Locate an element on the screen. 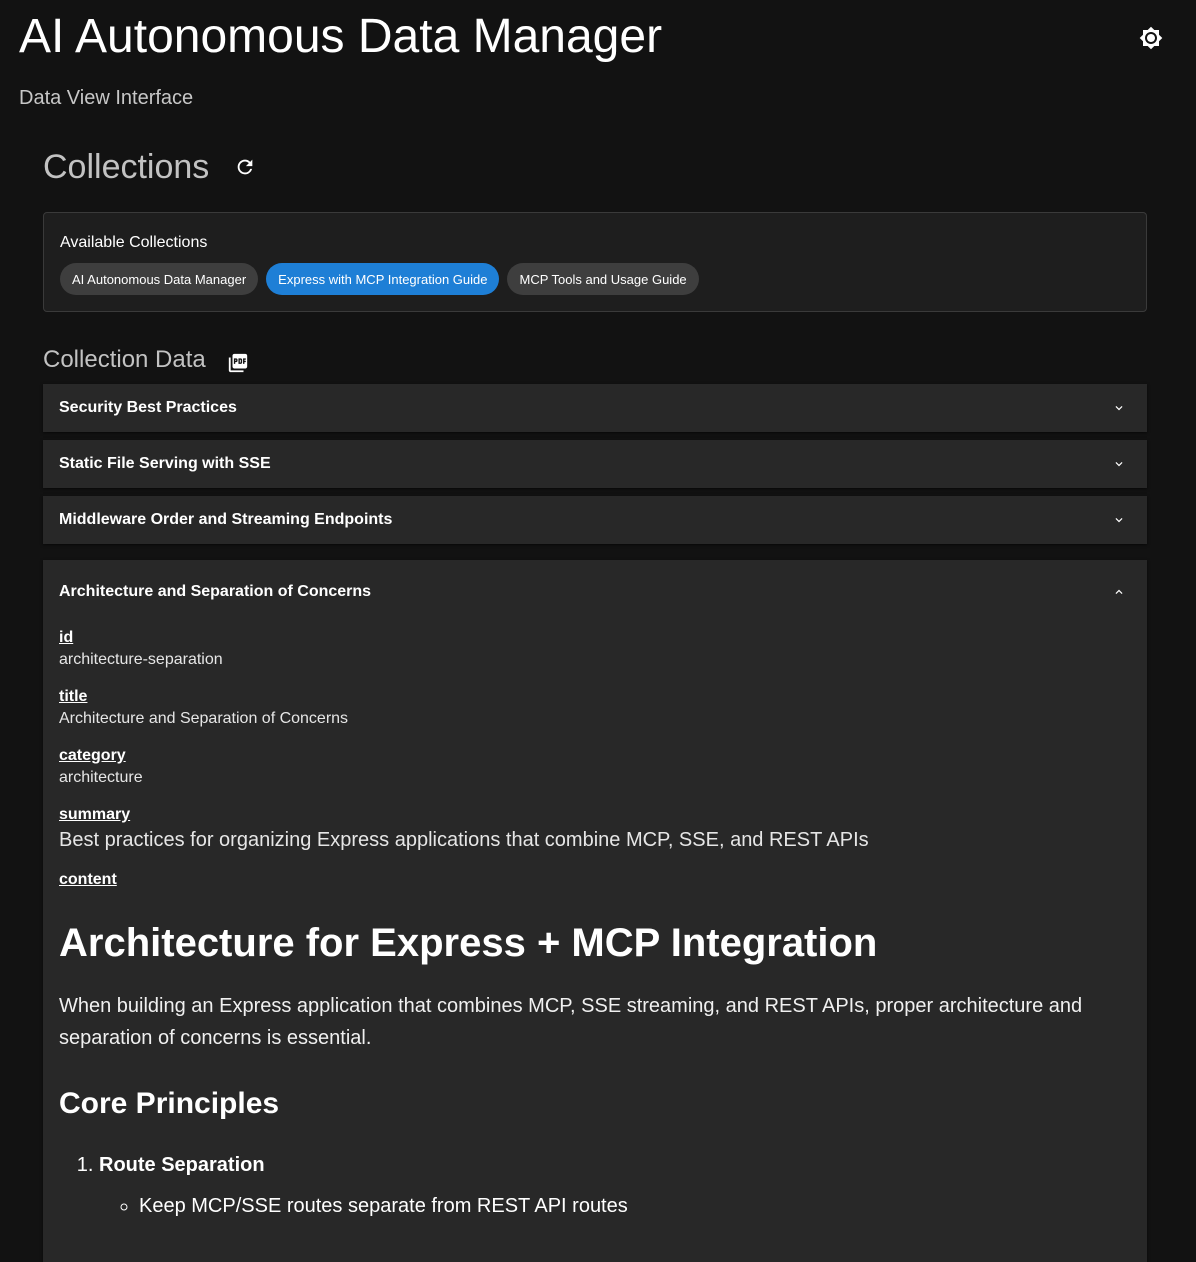 This screenshot has width=1196, height=1262. collection-data-heading: Collection Data is located at coordinates (124, 359).